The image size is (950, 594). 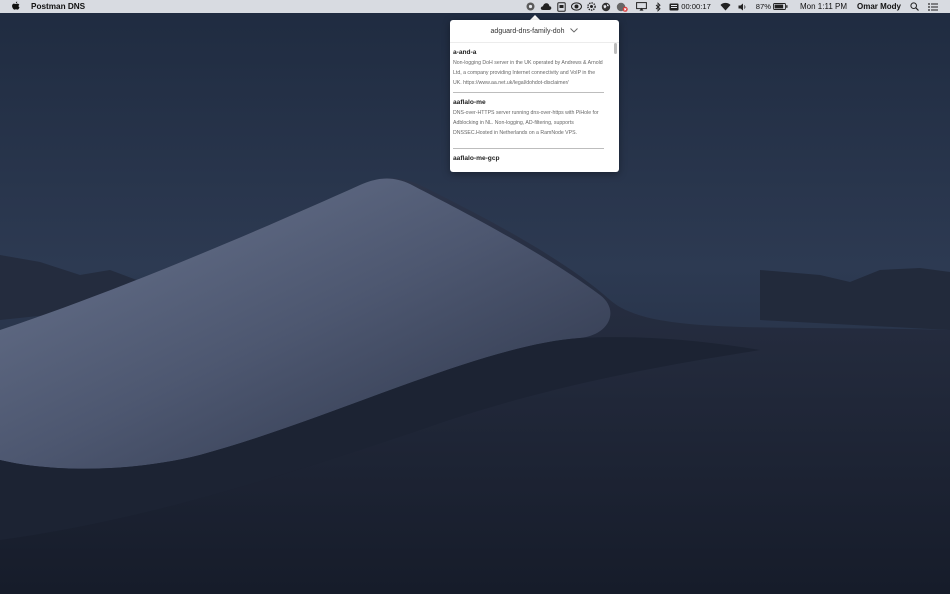 I want to click on menu-clock: Mon 1:11 PM, so click(x=823, y=6).